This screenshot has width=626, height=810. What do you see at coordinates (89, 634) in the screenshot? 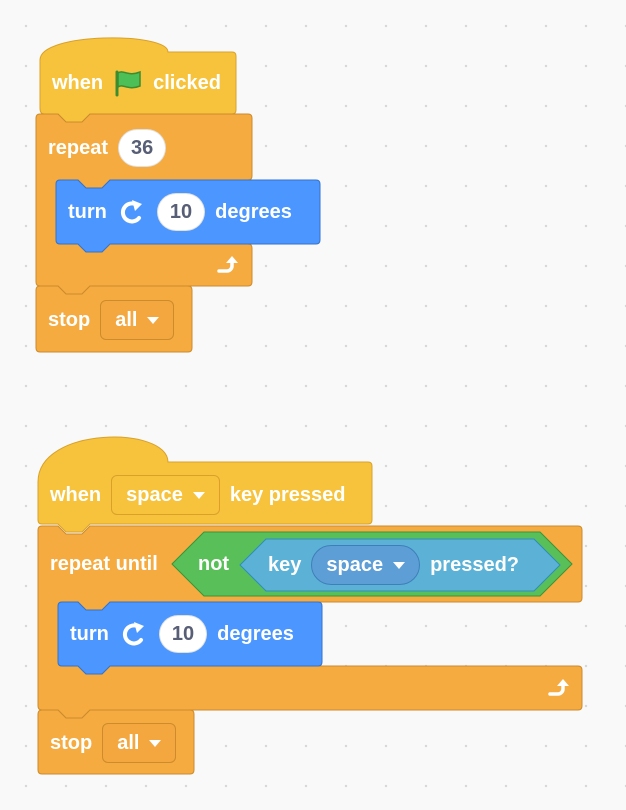
I see `turn-label: turn` at bounding box center [89, 634].